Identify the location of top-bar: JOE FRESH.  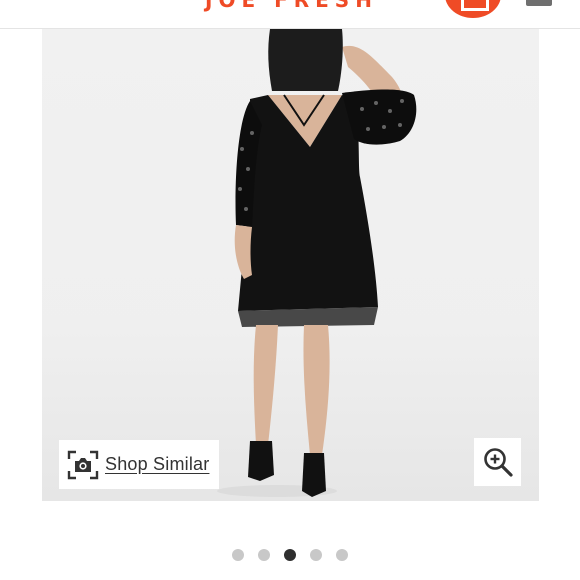
(290, 14).